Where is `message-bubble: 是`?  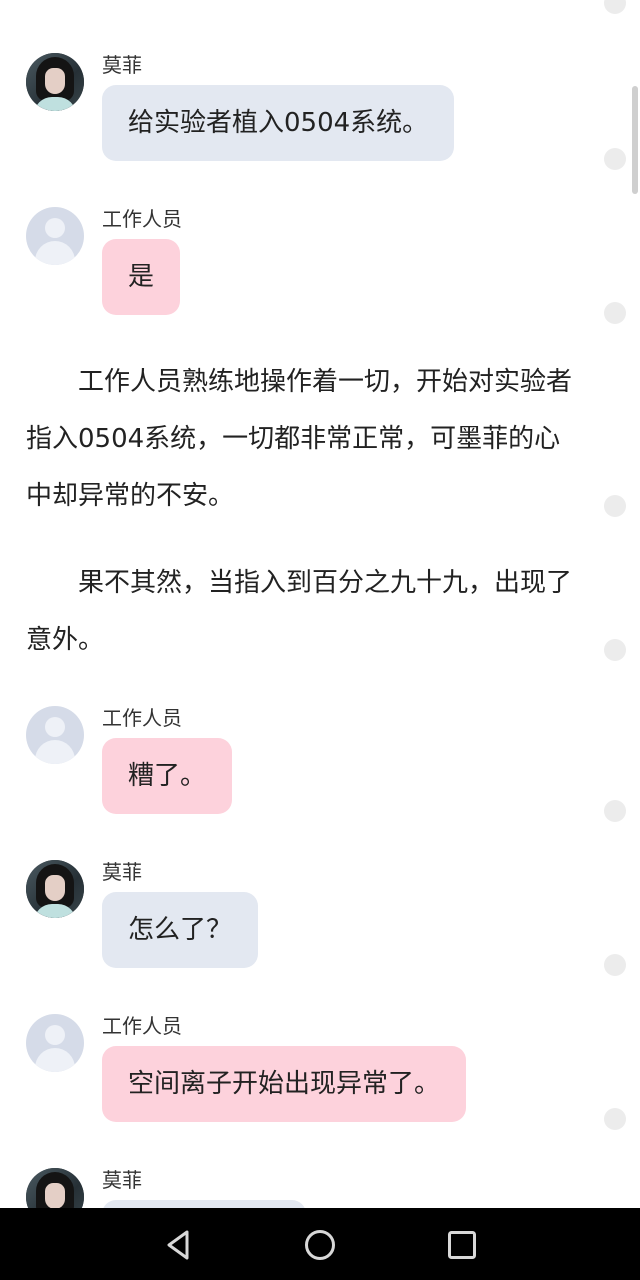 message-bubble: 是 is located at coordinates (141, 277).